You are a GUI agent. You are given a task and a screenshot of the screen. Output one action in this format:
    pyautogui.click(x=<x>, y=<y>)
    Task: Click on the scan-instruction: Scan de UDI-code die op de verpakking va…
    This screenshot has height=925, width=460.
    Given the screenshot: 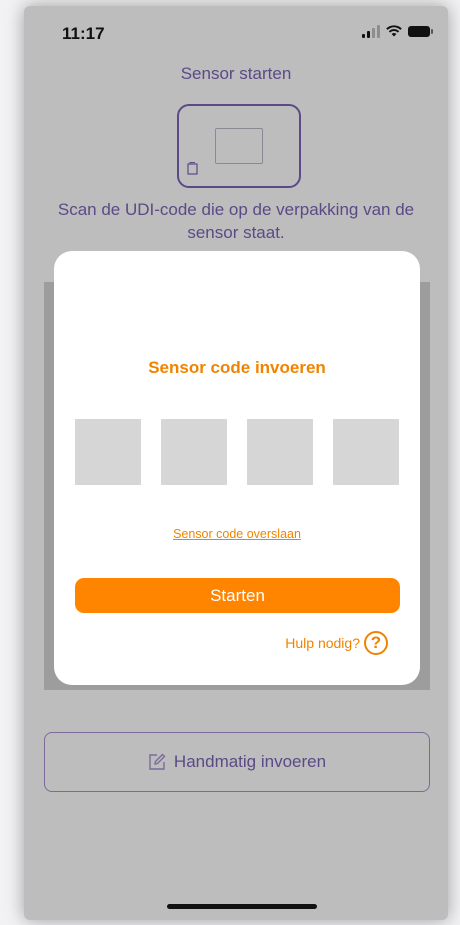 What is the action you would take?
    pyautogui.click(x=236, y=221)
    